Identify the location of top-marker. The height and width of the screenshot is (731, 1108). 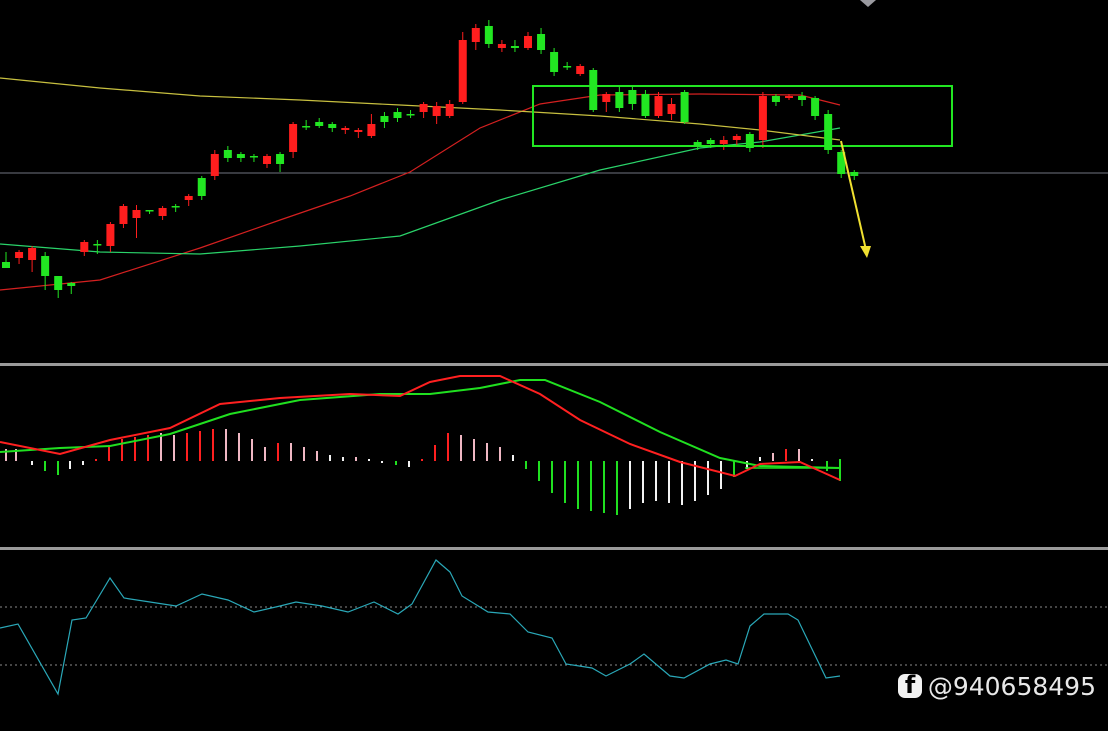
(868, 3).